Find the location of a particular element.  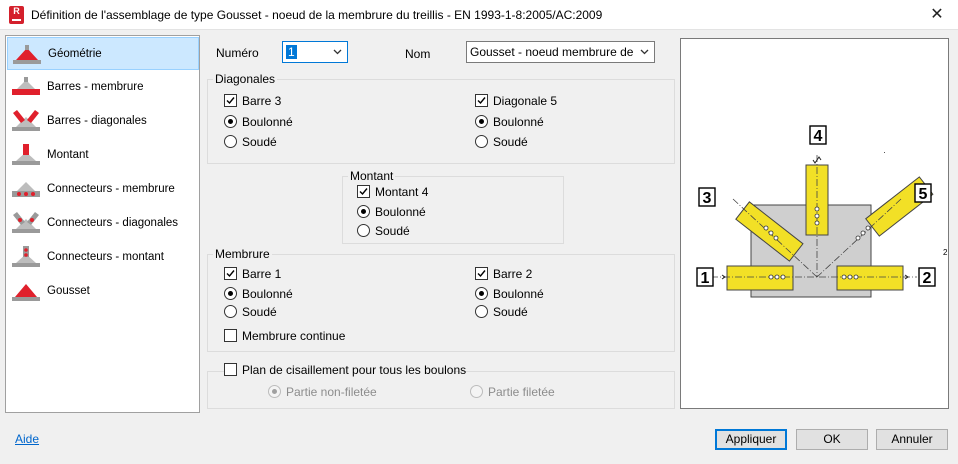

numero-label: Numéro is located at coordinates (237, 53).